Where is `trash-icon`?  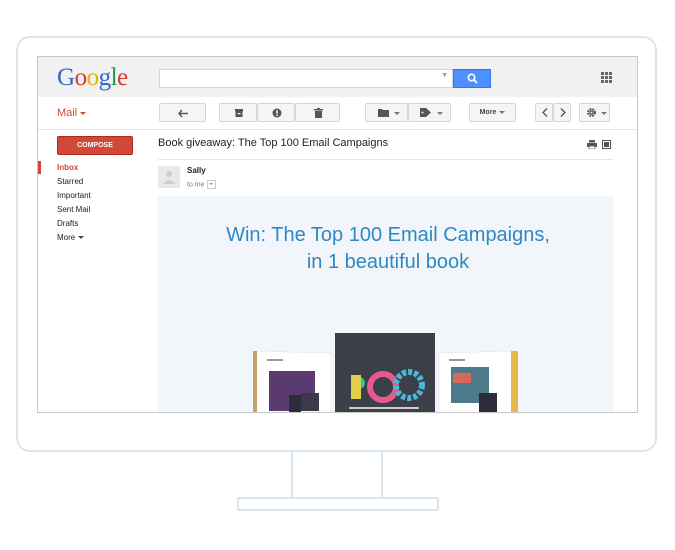
trash-icon is located at coordinates (318, 113).